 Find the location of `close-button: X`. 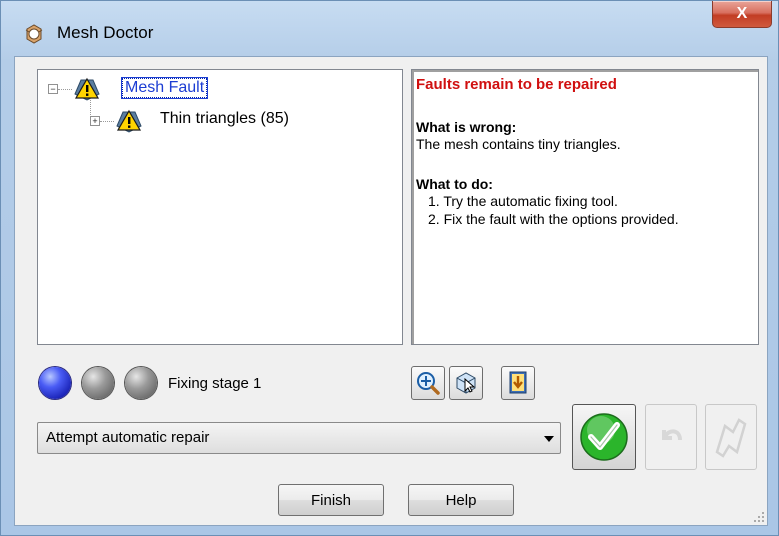

close-button: X is located at coordinates (742, 14).